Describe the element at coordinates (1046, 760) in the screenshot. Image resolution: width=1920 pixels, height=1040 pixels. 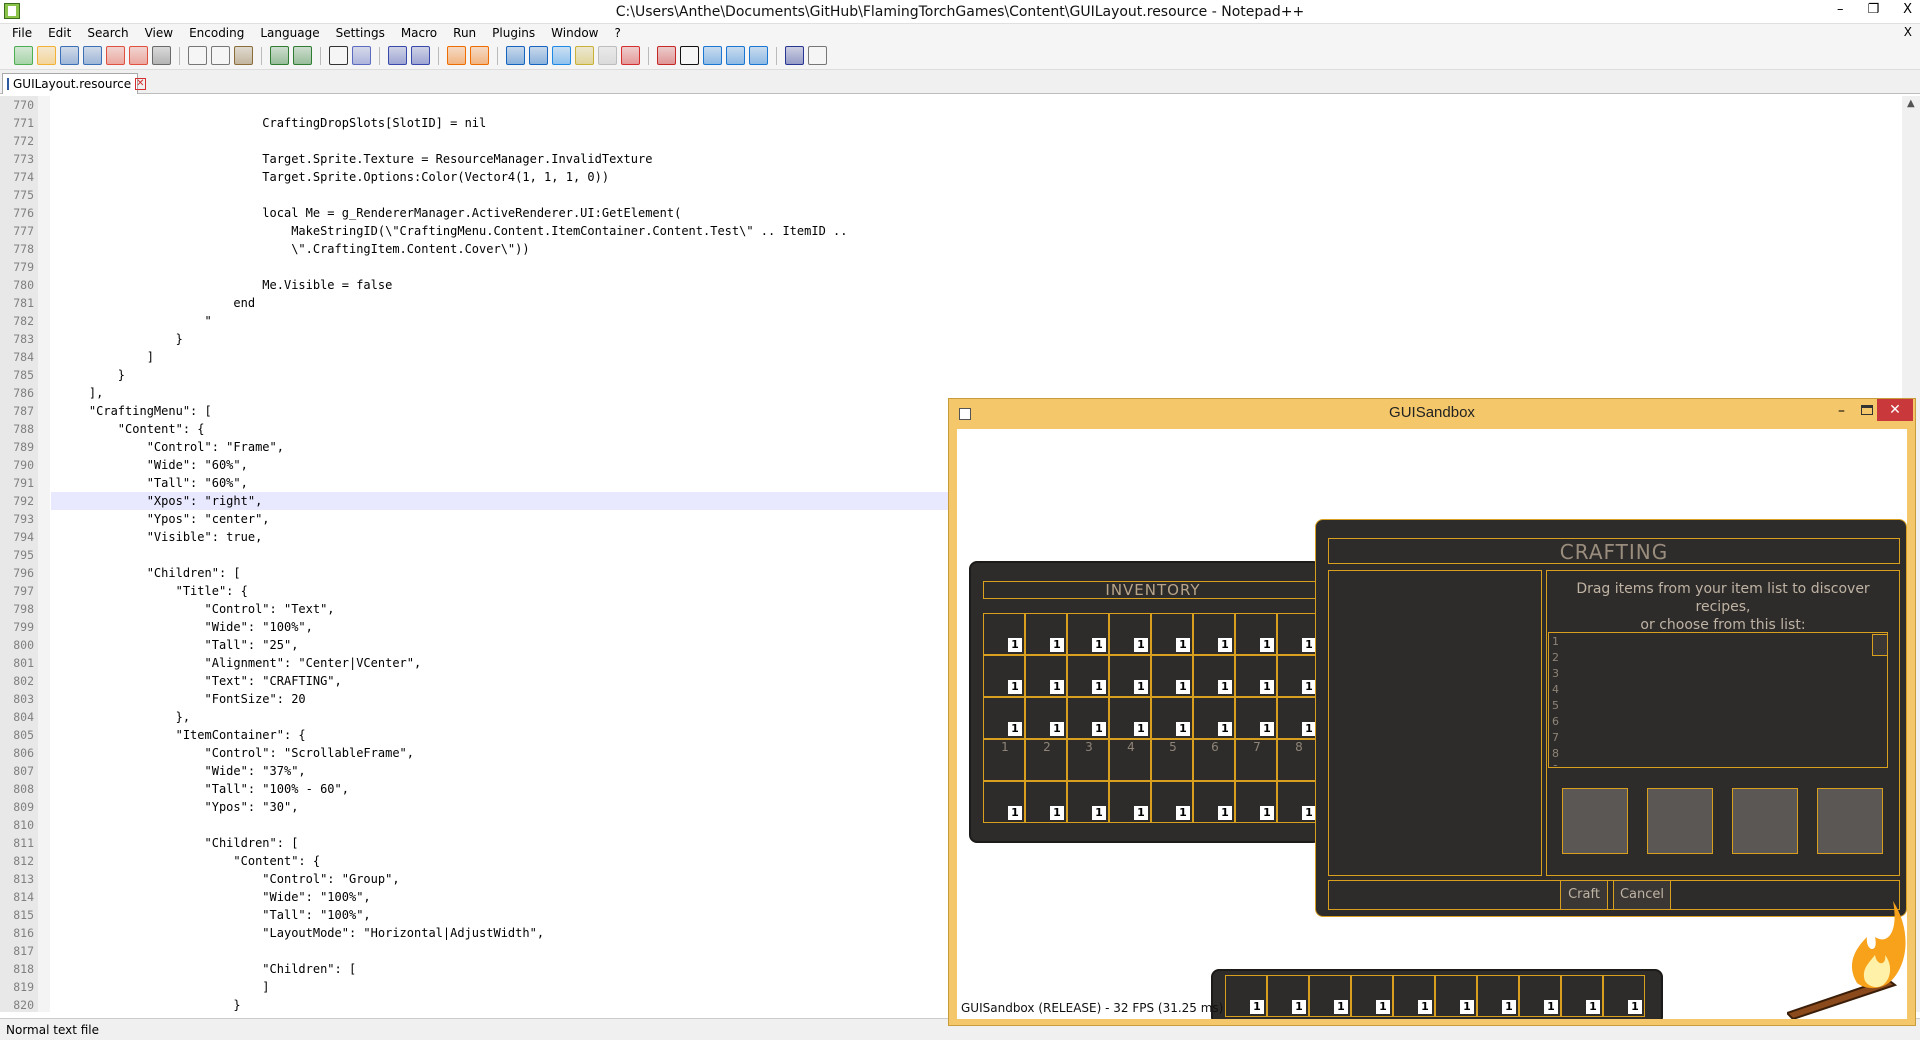
I see `hotbar-slot: 2` at that location.